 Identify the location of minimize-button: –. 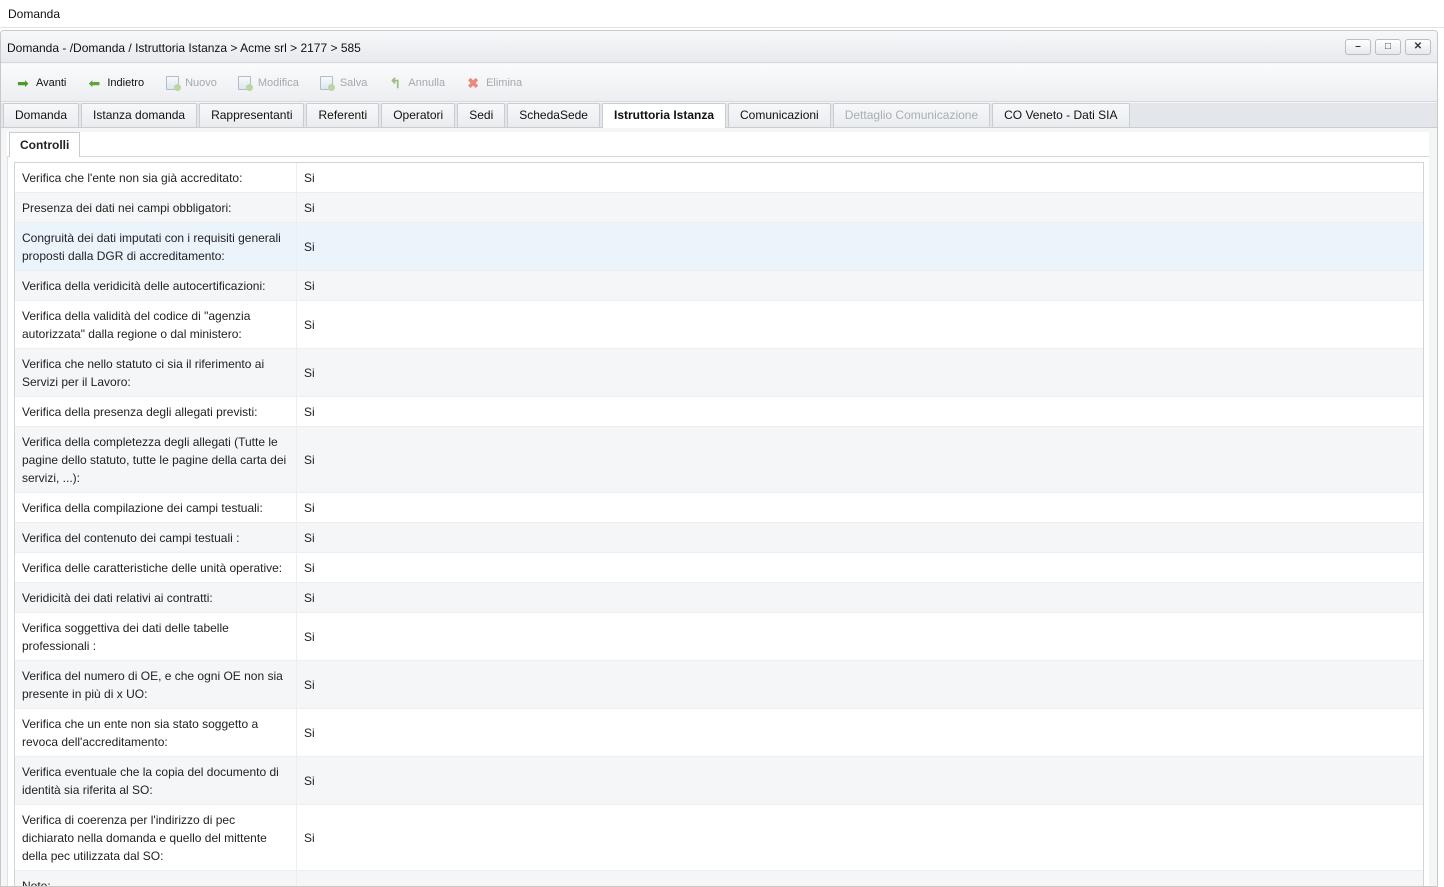
(1358, 47).